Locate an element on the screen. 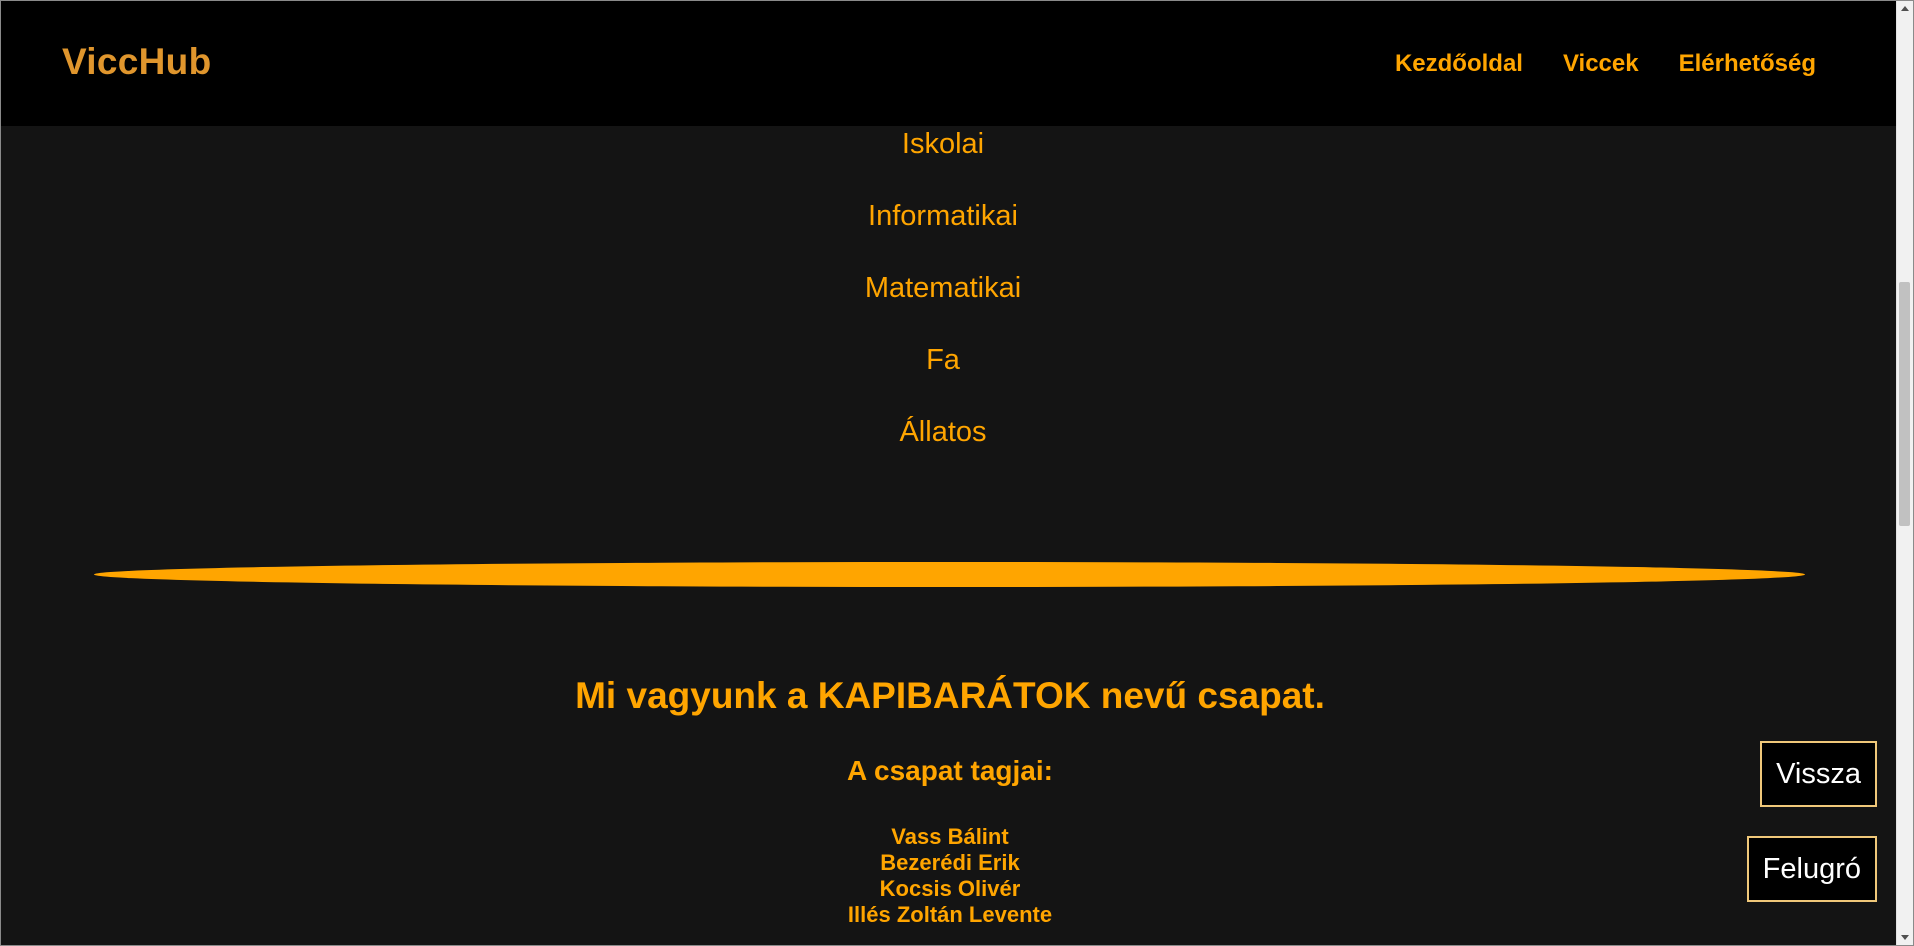 Image resolution: width=1914 pixels, height=946 pixels. category-item-tree: Fa is located at coordinates (943, 374).